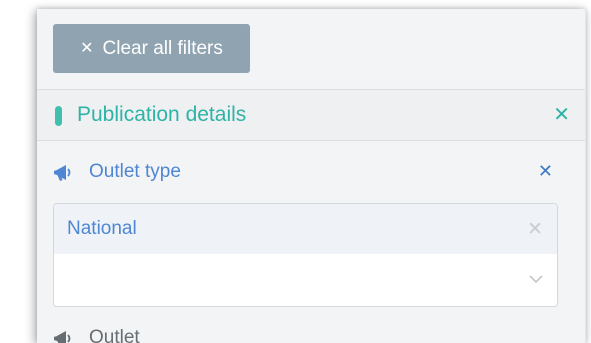 The image size is (591, 343). What do you see at coordinates (162, 114) in the screenshot?
I see `section-title: Publication details` at bounding box center [162, 114].